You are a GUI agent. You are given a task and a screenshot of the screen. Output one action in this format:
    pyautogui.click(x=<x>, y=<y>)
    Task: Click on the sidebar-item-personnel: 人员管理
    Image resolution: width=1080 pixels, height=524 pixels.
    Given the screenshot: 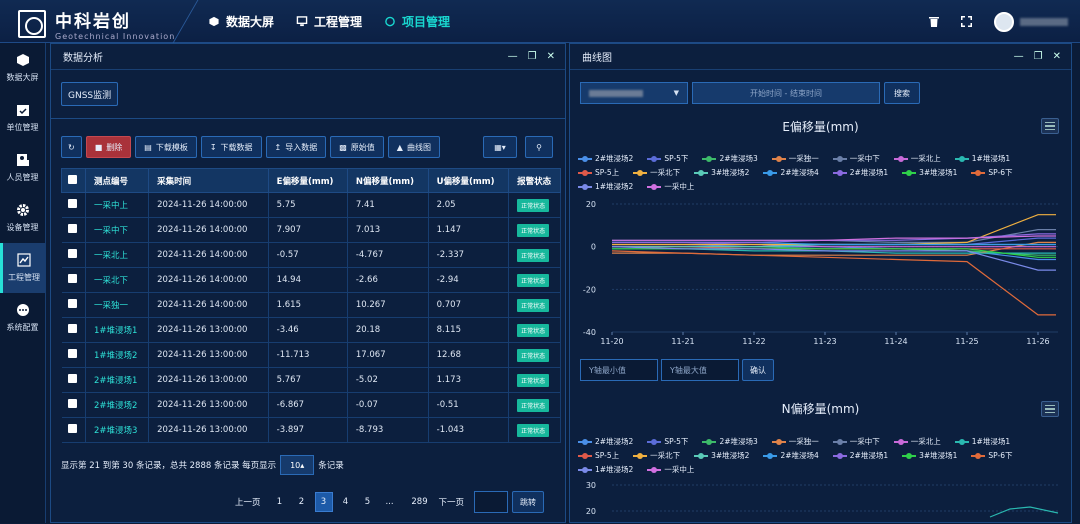 What is the action you would take?
    pyautogui.click(x=22, y=168)
    